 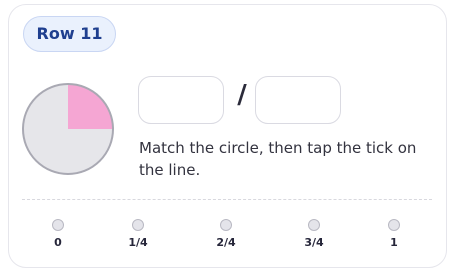 I want to click on tick-2-4: 2/4, so click(x=226, y=234).